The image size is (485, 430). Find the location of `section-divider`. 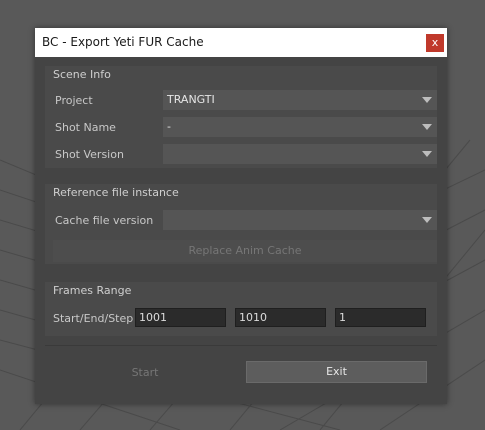

section-divider is located at coordinates (241, 345).